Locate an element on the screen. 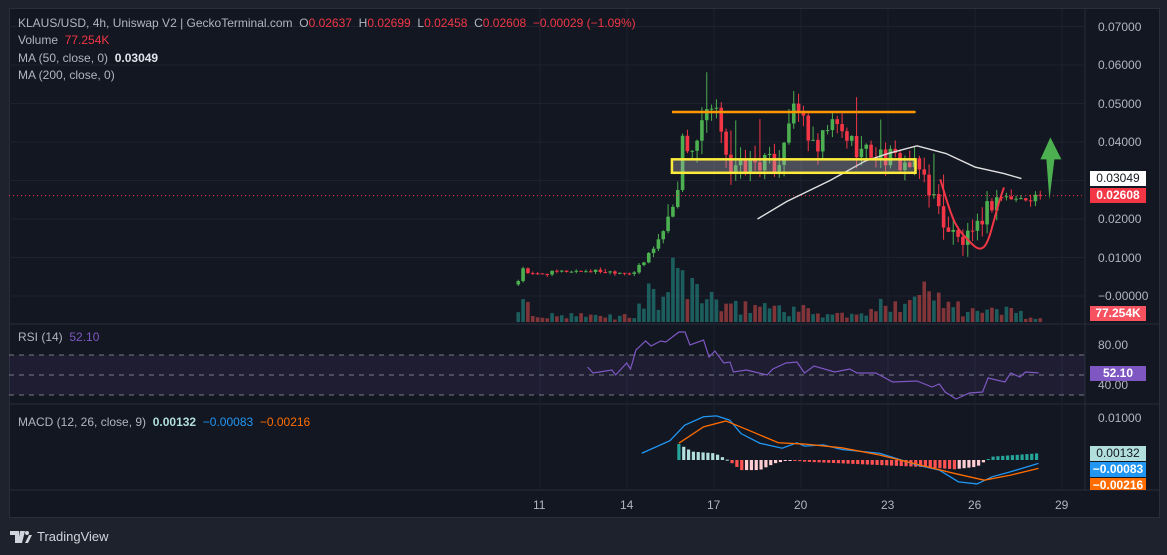 The image size is (1167, 555). price-axis-label: 0.02000 is located at coordinates (1120, 219).